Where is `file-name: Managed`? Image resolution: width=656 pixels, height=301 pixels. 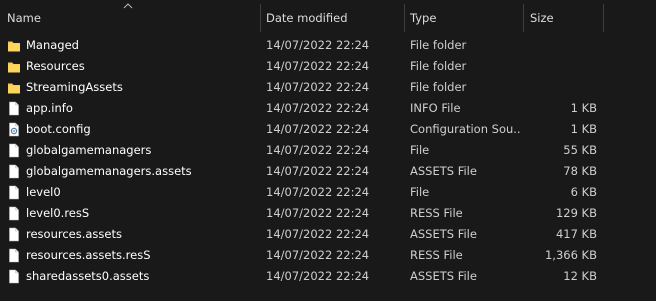 file-name: Managed is located at coordinates (52, 45).